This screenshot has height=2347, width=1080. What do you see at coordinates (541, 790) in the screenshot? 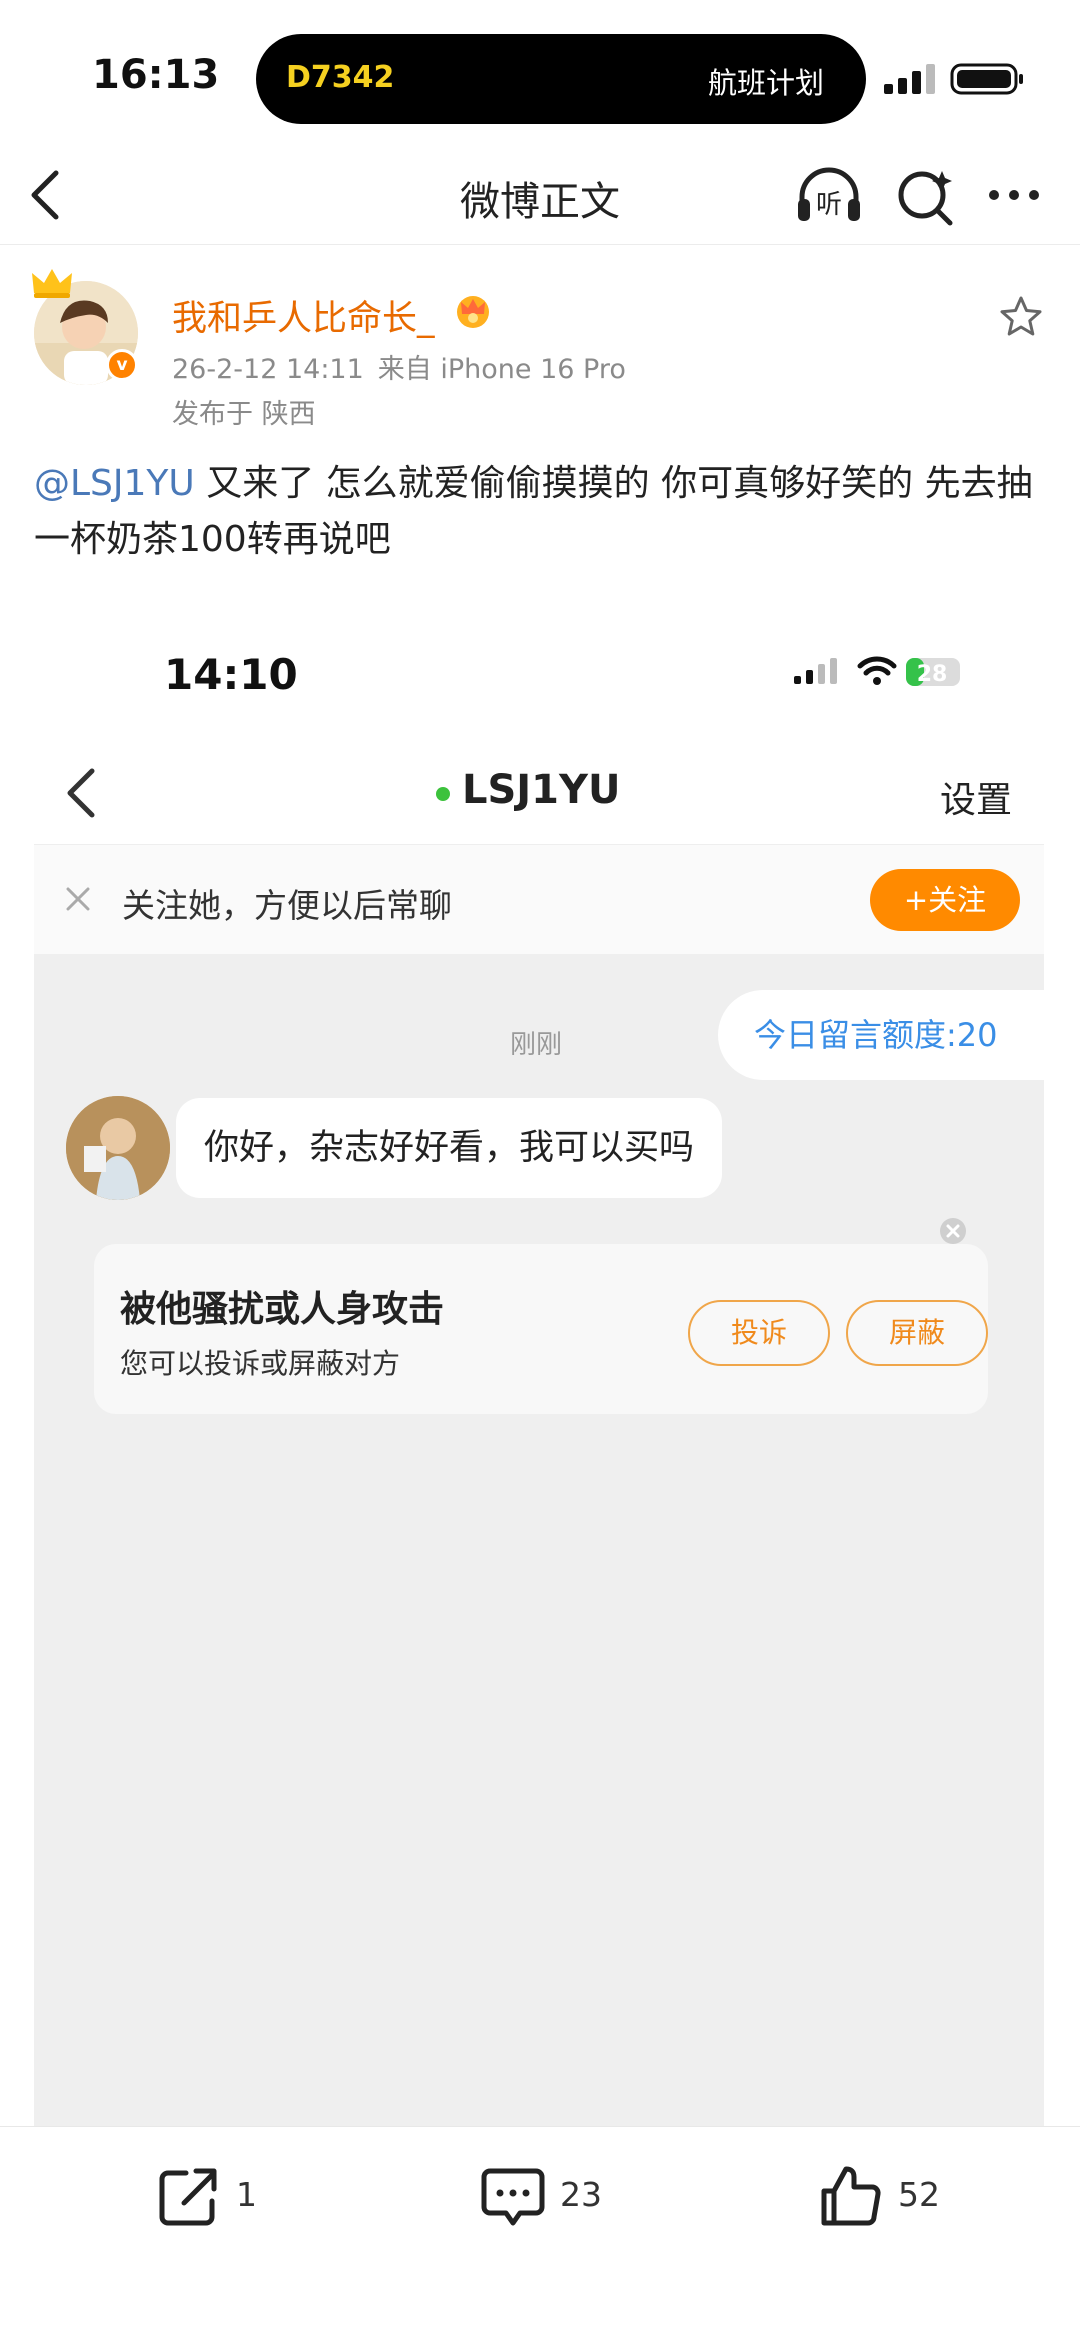
I see `chat-title: LSJ1YU` at bounding box center [541, 790].